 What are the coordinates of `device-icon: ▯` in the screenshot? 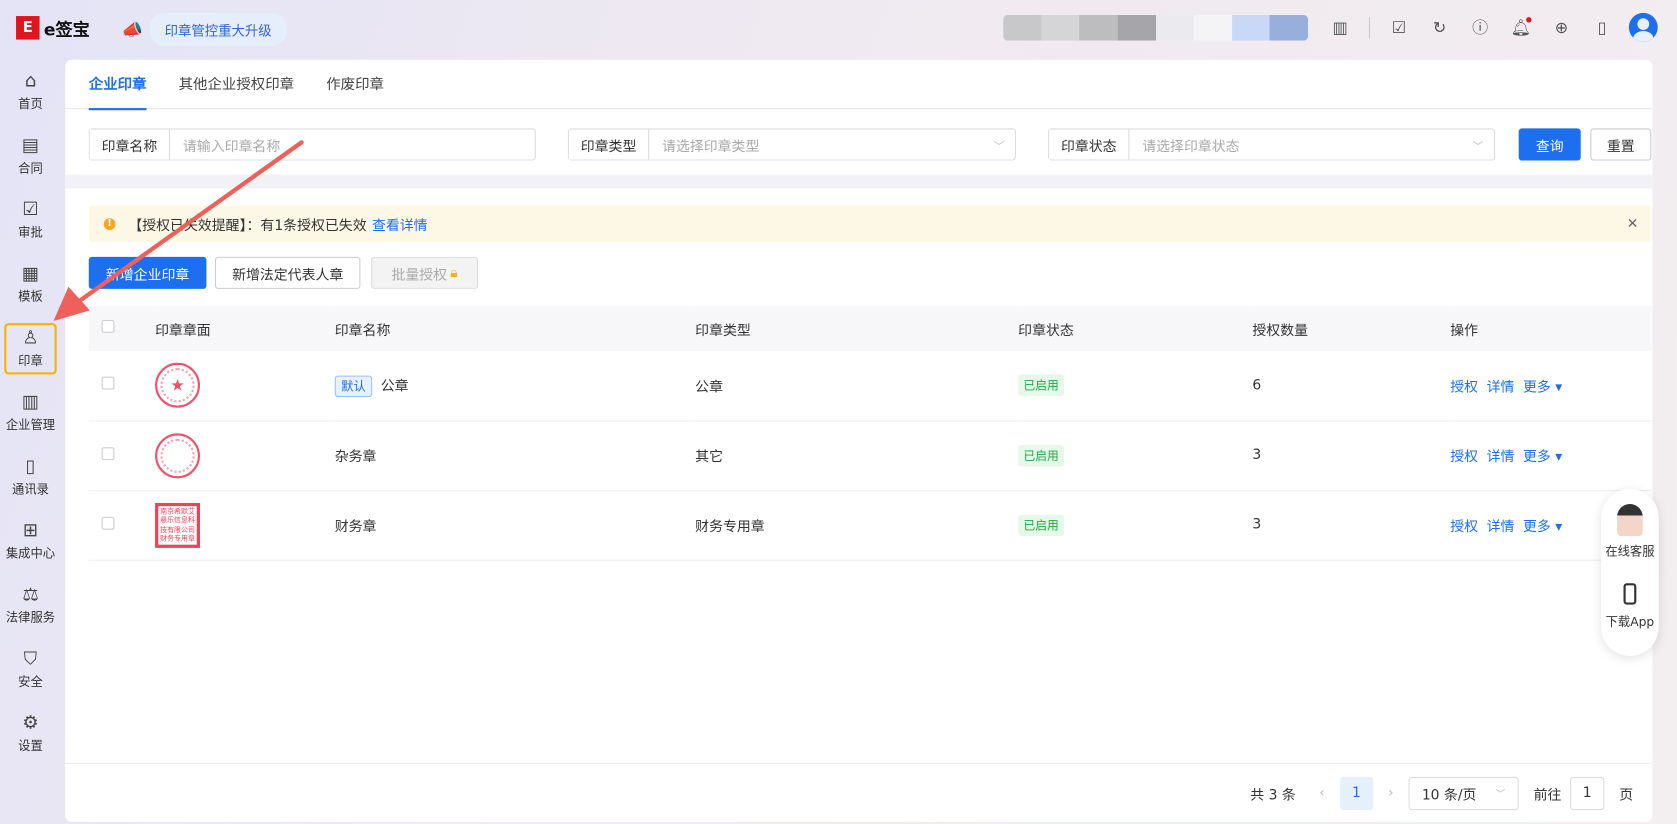 It's located at (1602, 27).